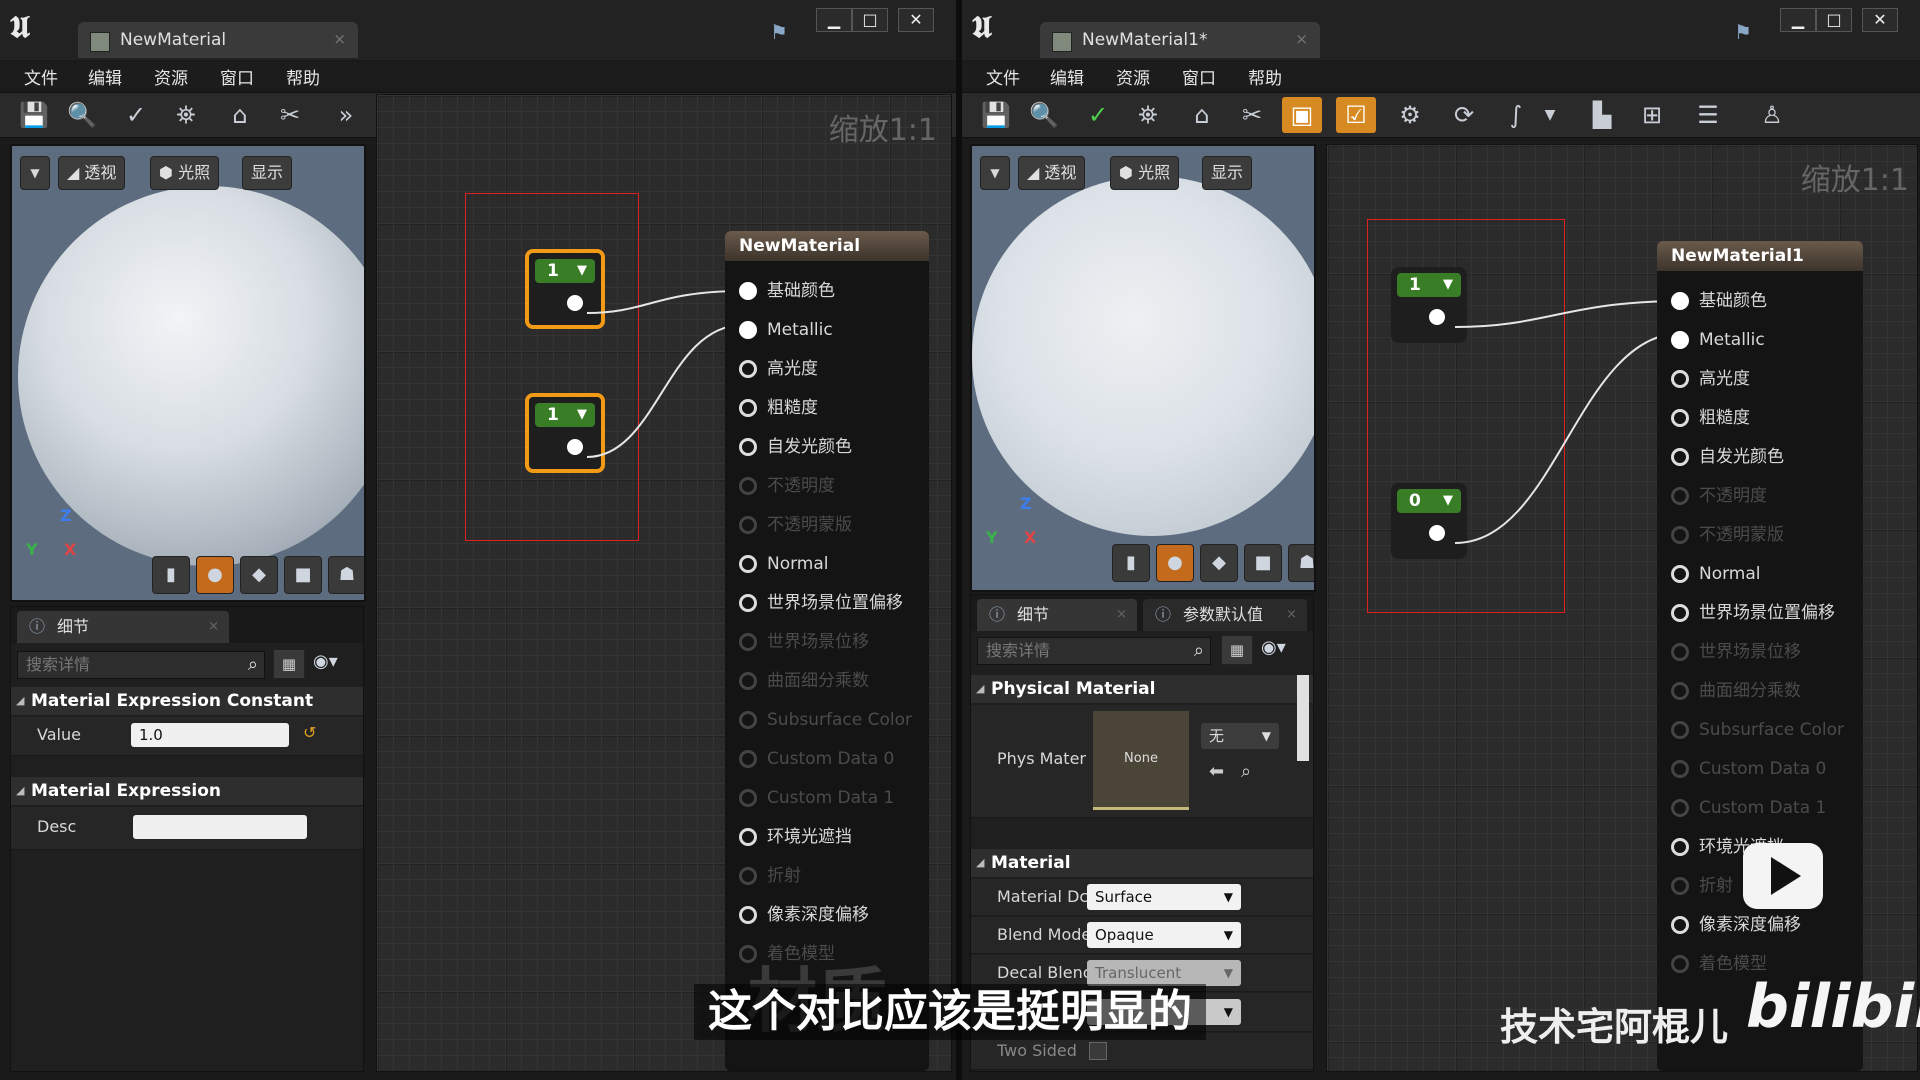 Image resolution: width=1920 pixels, height=1080 pixels. What do you see at coordinates (187, 791) in the screenshot?
I see `category-material-expression: ◢ Material Expression` at bounding box center [187, 791].